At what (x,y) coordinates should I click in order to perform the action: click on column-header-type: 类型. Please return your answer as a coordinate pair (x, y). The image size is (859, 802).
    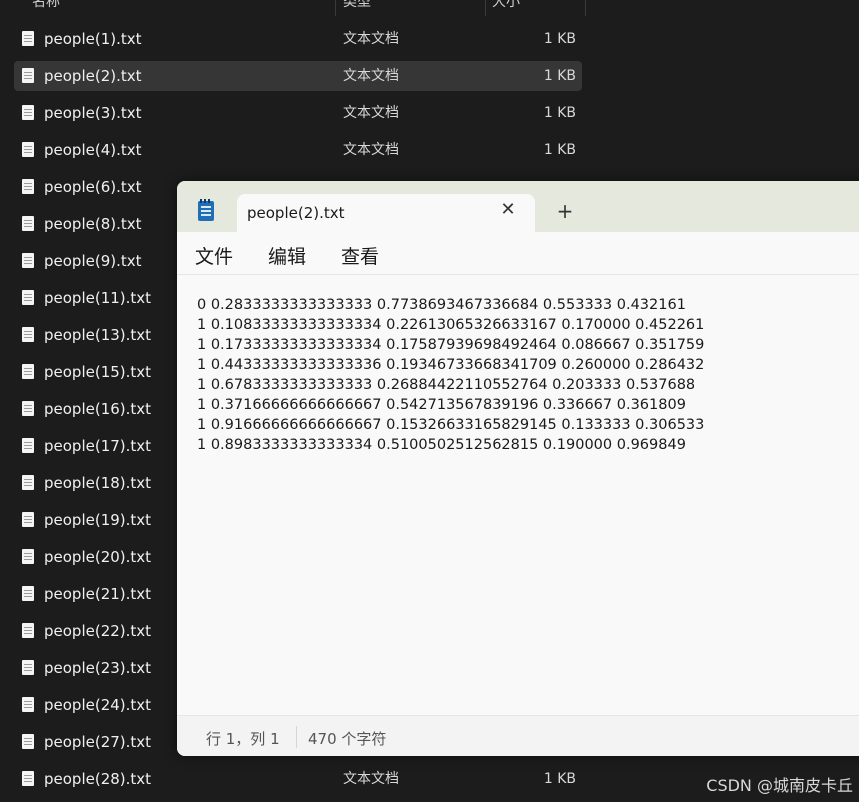
    Looking at the image, I should click on (357, 8).